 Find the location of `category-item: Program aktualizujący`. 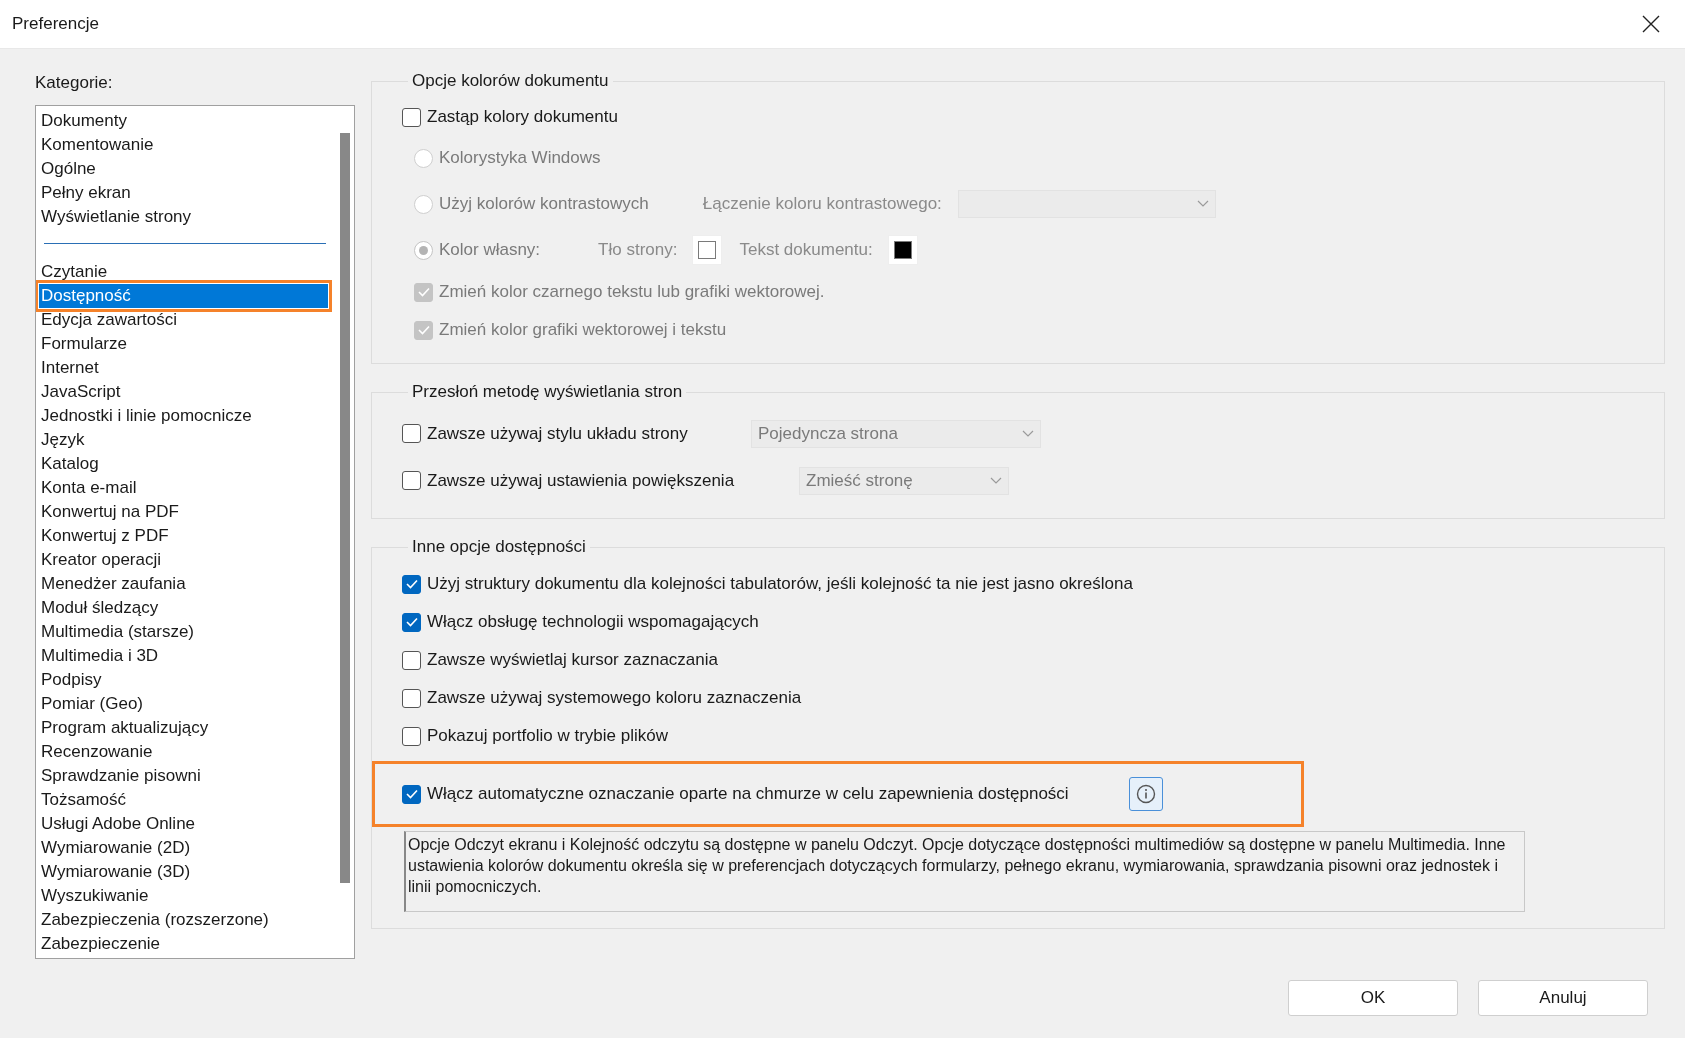

category-item: Program aktualizujący is located at coordinates (183, 728).